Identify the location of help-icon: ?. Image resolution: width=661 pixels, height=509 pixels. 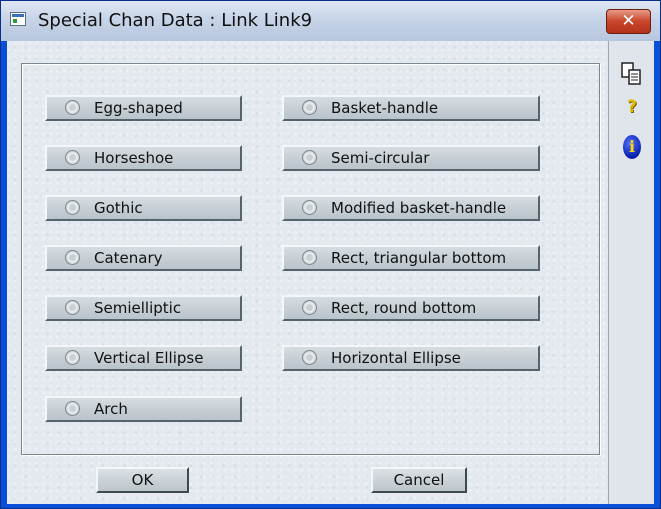
(632, 107).